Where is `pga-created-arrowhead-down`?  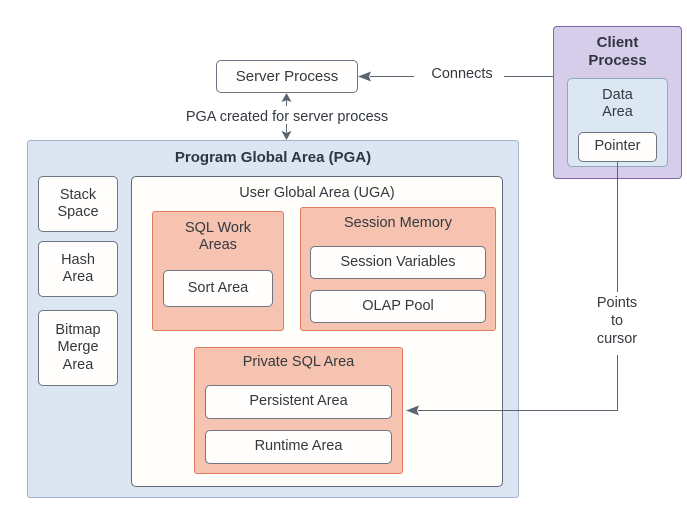 pga-created-arrowhead-down is located at coordinates (286, 135).